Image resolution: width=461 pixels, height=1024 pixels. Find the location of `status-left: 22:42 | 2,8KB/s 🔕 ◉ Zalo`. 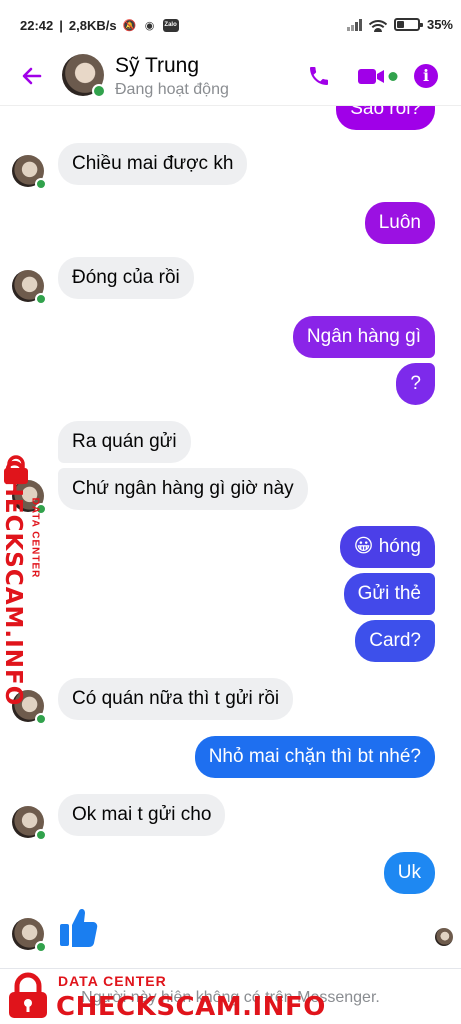

status-left: 22:42 | 2,8KB/s 🔕 ◉ Zalo is located at coordinates (99, 25).